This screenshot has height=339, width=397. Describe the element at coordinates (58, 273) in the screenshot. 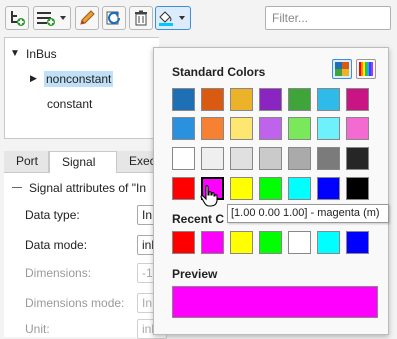

I see `dimensions-label: Dimensions:` at that location.